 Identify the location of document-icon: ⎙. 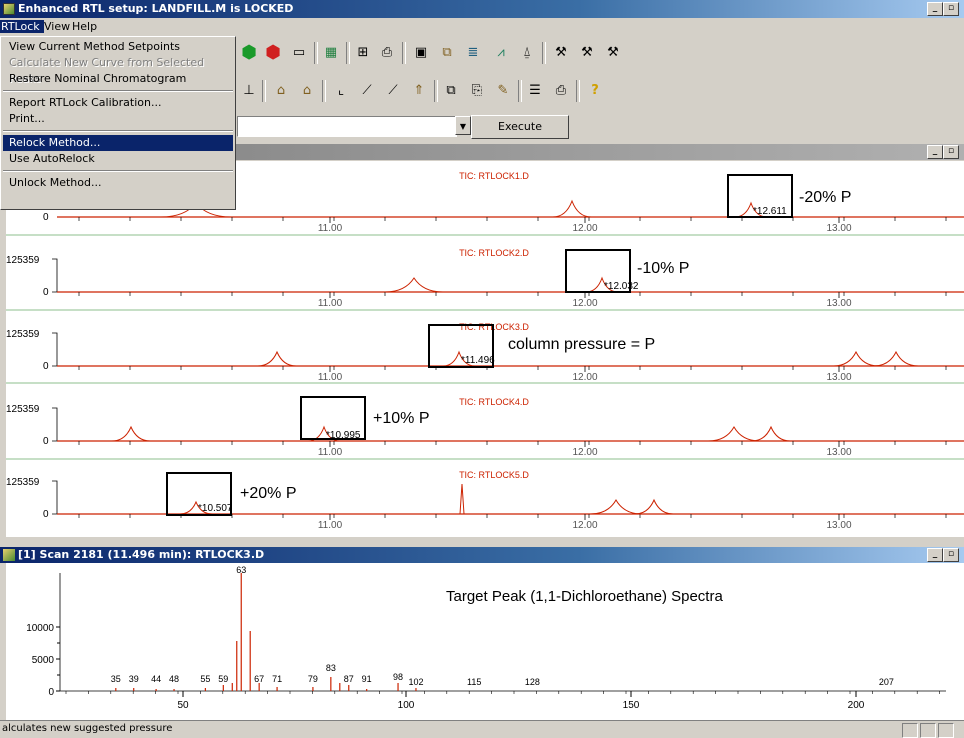
(387, 53).